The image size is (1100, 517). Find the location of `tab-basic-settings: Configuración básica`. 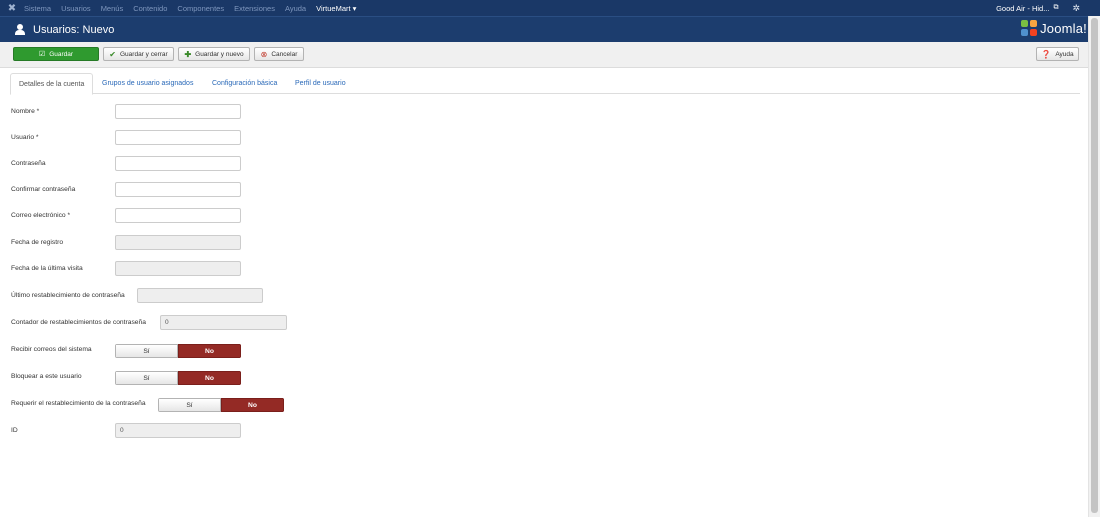

tab-basic-settings: Configuración básica is located at coordinates (244, 83).